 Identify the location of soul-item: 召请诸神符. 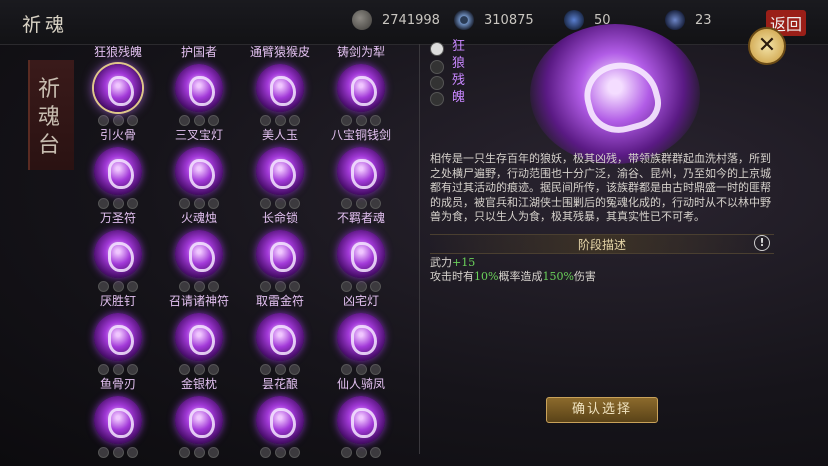
(199, 333).